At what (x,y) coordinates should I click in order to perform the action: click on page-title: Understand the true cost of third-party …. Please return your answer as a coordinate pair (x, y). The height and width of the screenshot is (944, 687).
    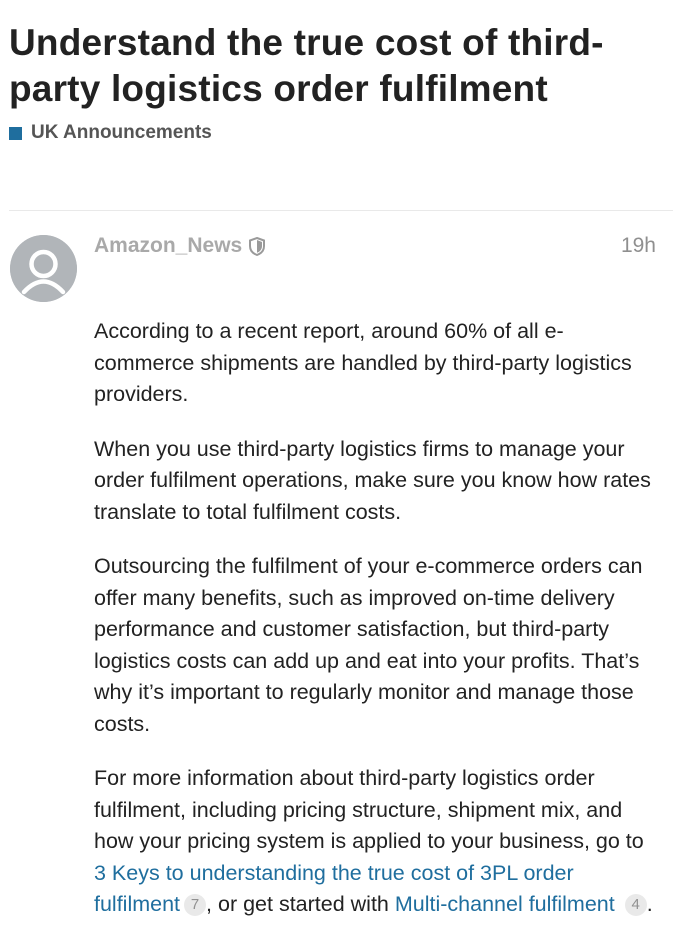
    Looking at the image, I should click on (339, 66).